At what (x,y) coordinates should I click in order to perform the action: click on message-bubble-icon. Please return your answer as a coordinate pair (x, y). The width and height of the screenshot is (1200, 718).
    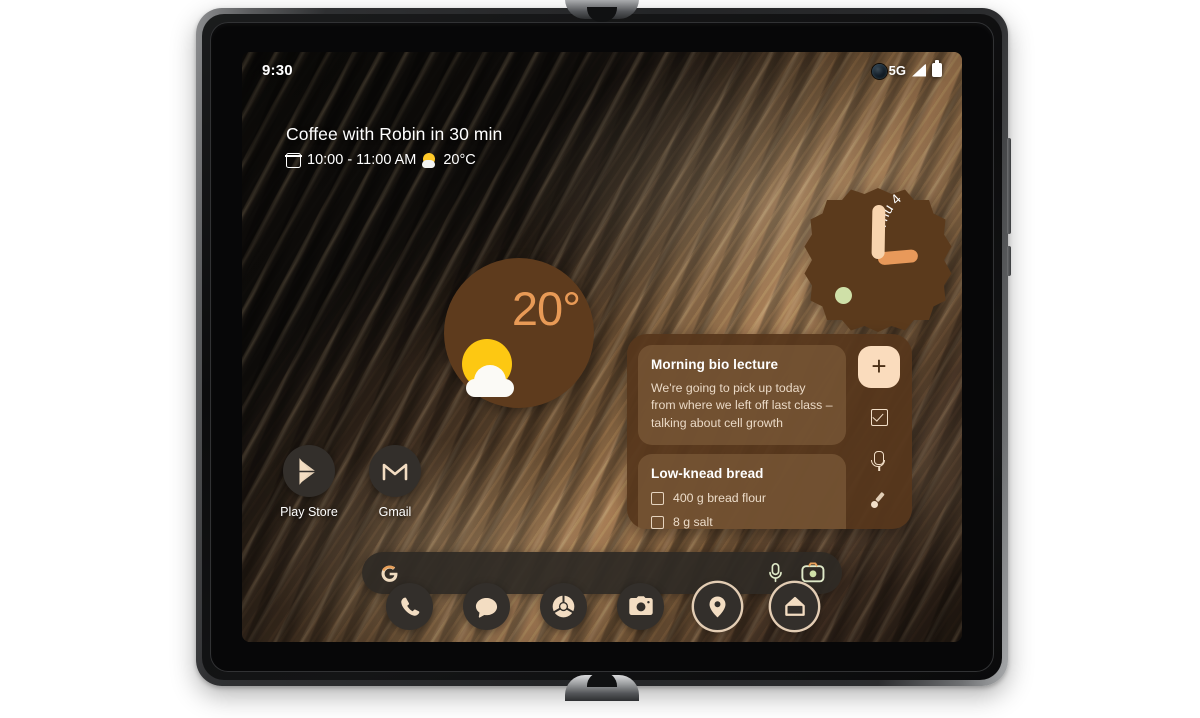
    Looking at the image, I should click on (486, 607).